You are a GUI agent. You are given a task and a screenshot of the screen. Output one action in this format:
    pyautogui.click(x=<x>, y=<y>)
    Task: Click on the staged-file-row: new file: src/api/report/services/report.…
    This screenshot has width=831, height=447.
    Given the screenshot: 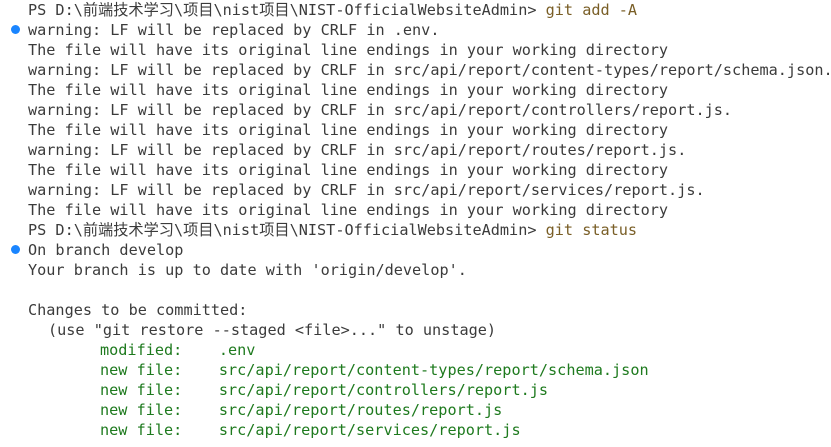 What is the action you would take?
    pyautogui.click(x=274, y=430)
    